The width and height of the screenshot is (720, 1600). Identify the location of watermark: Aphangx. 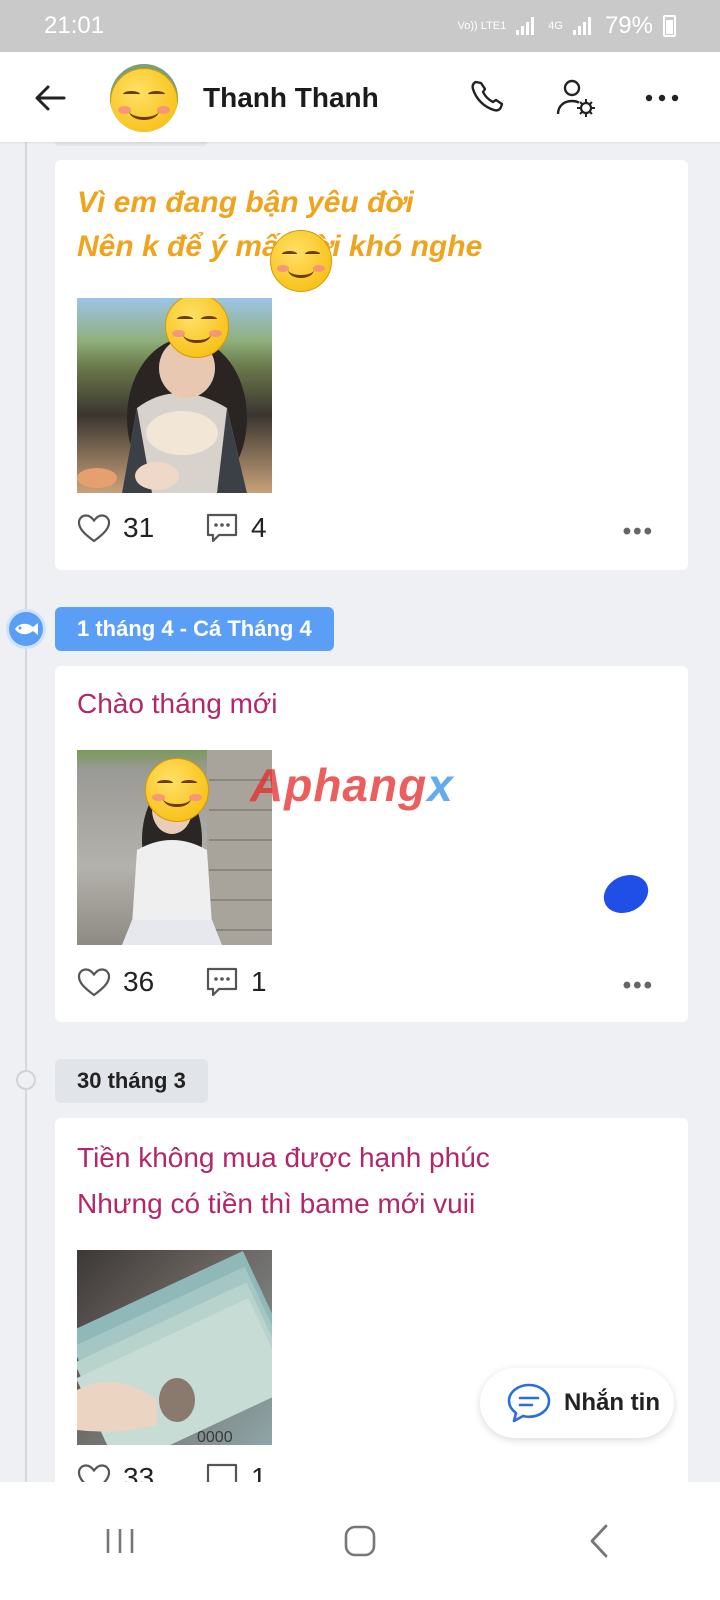
(352, 785).